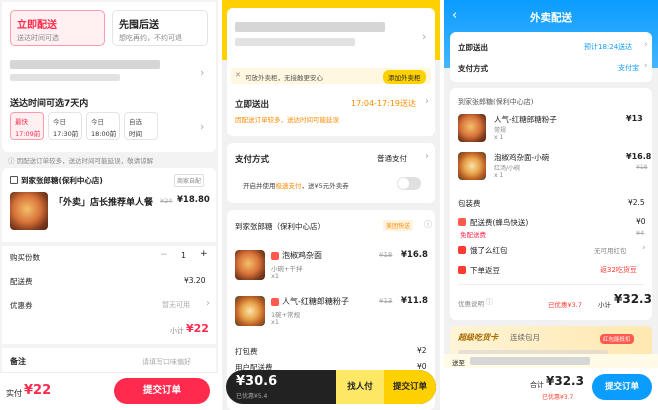 This screenshot has width=658, height=410. Describe the element at coordinates (500, 130) in the screenshot. I see `item-spec: 常规` at that location.